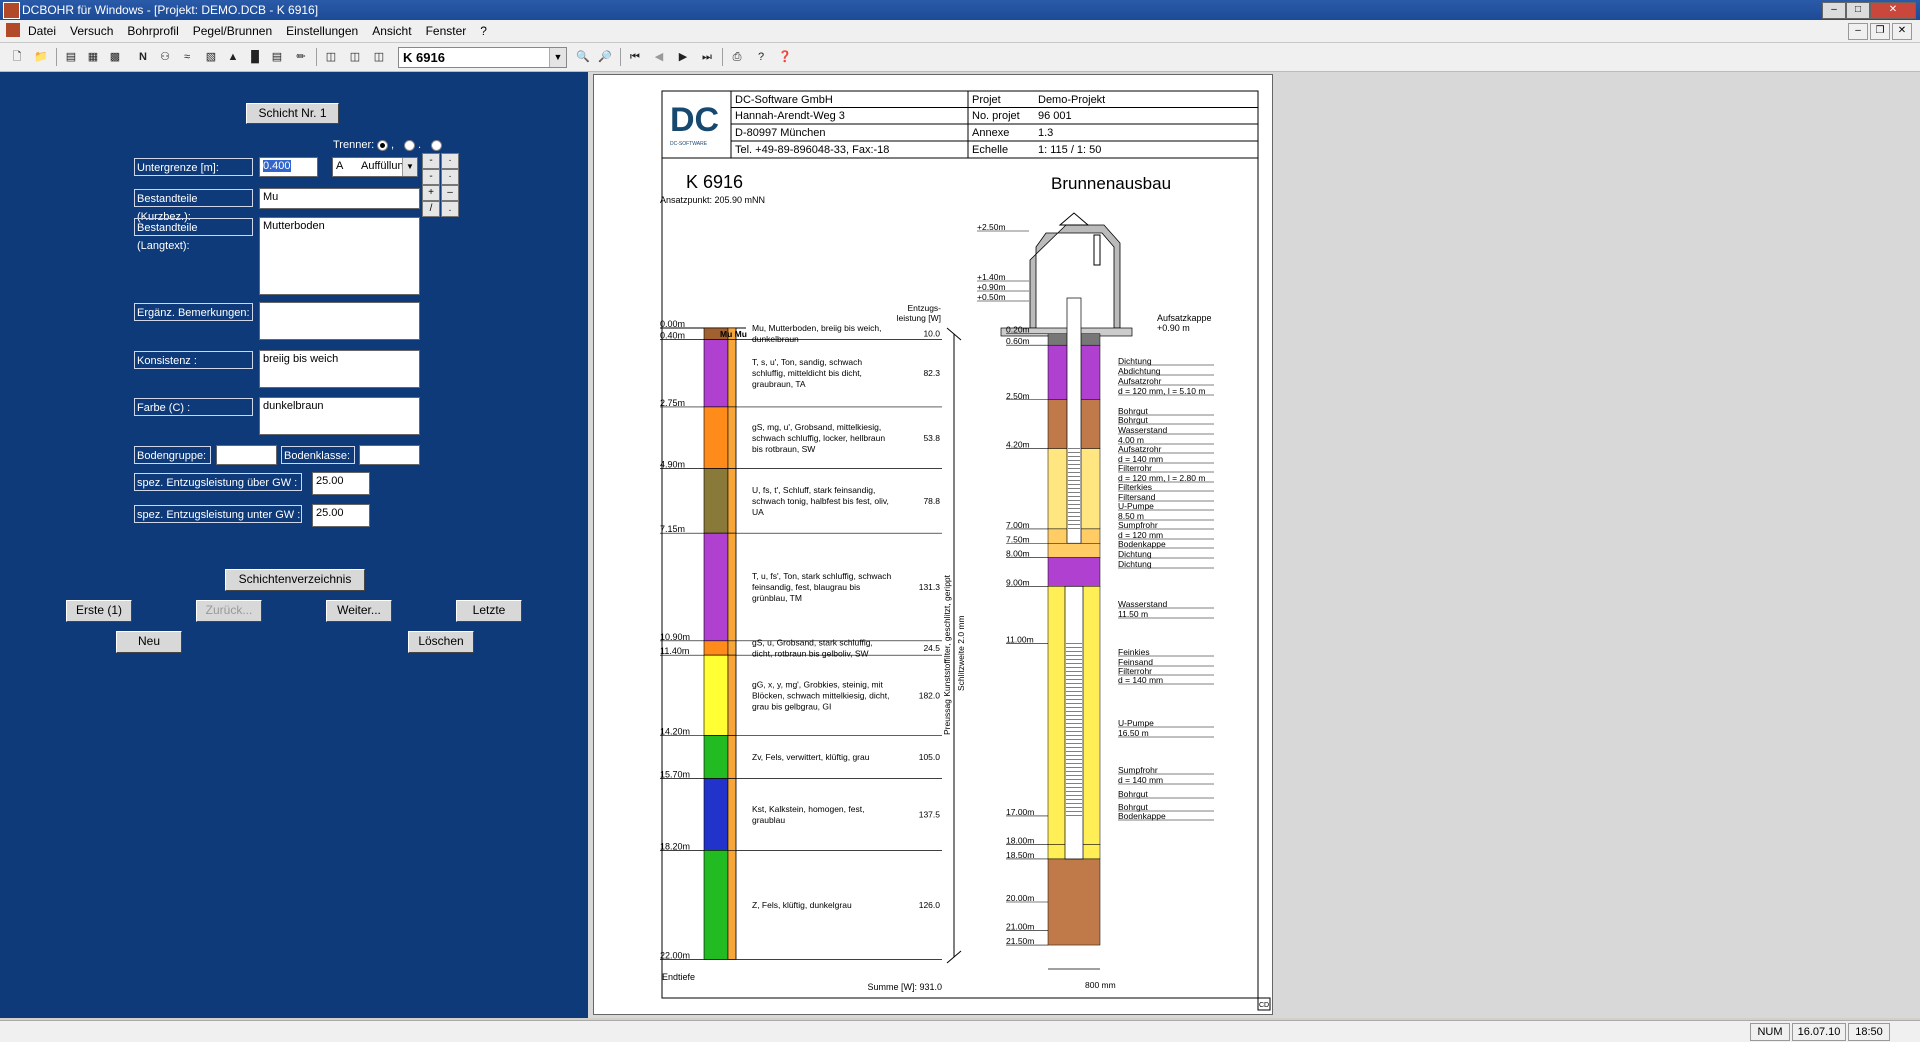 The width and height of the screenshot is (1920, 1042). Describe the element at coordinates (446, 31) in the screenshot. I see `menu-fenster: Fenster` at that location.